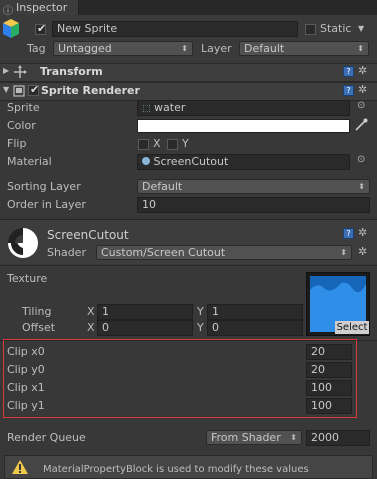 This screenshot has width=377, height=479. I want to click on order-in-layer-label: Order in Layer, so click(46, 204).